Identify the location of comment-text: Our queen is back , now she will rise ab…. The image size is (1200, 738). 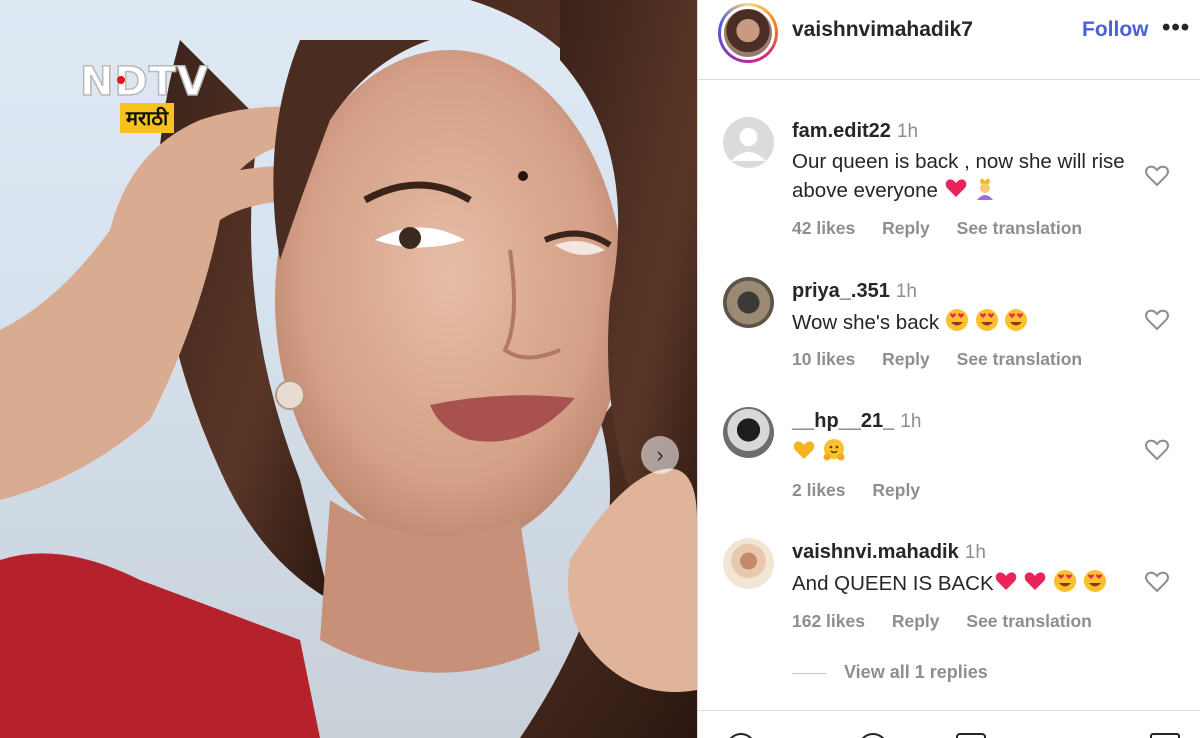
(958, 176).